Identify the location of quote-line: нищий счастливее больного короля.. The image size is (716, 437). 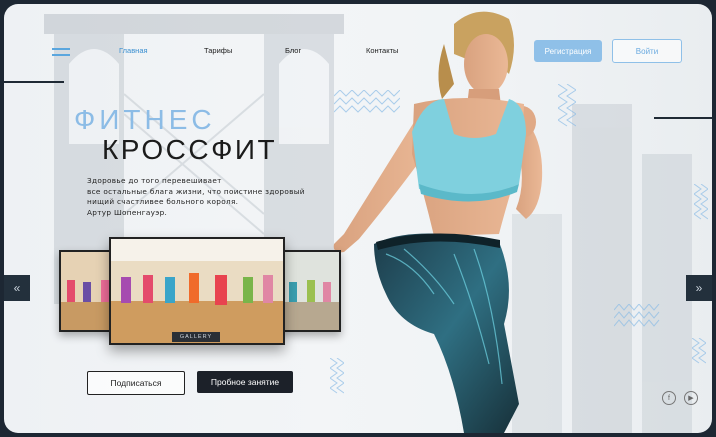
(163, 201).